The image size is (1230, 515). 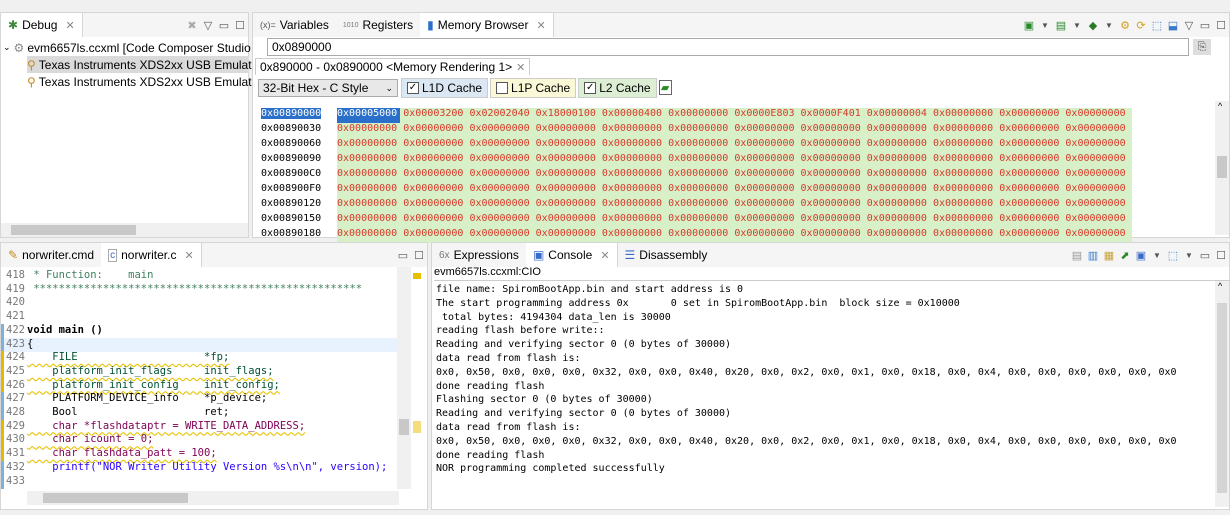 What do you see at coordinates (1109, 255) in the screenshot?
I see `word-wrap-icon: ▦` at bounding box center [1109, 255].